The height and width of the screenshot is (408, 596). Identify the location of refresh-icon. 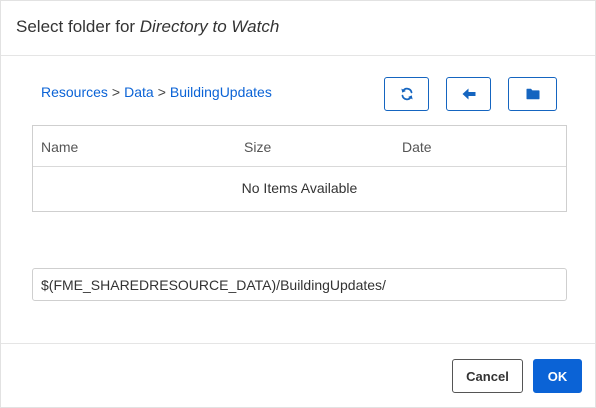
(407, 94).